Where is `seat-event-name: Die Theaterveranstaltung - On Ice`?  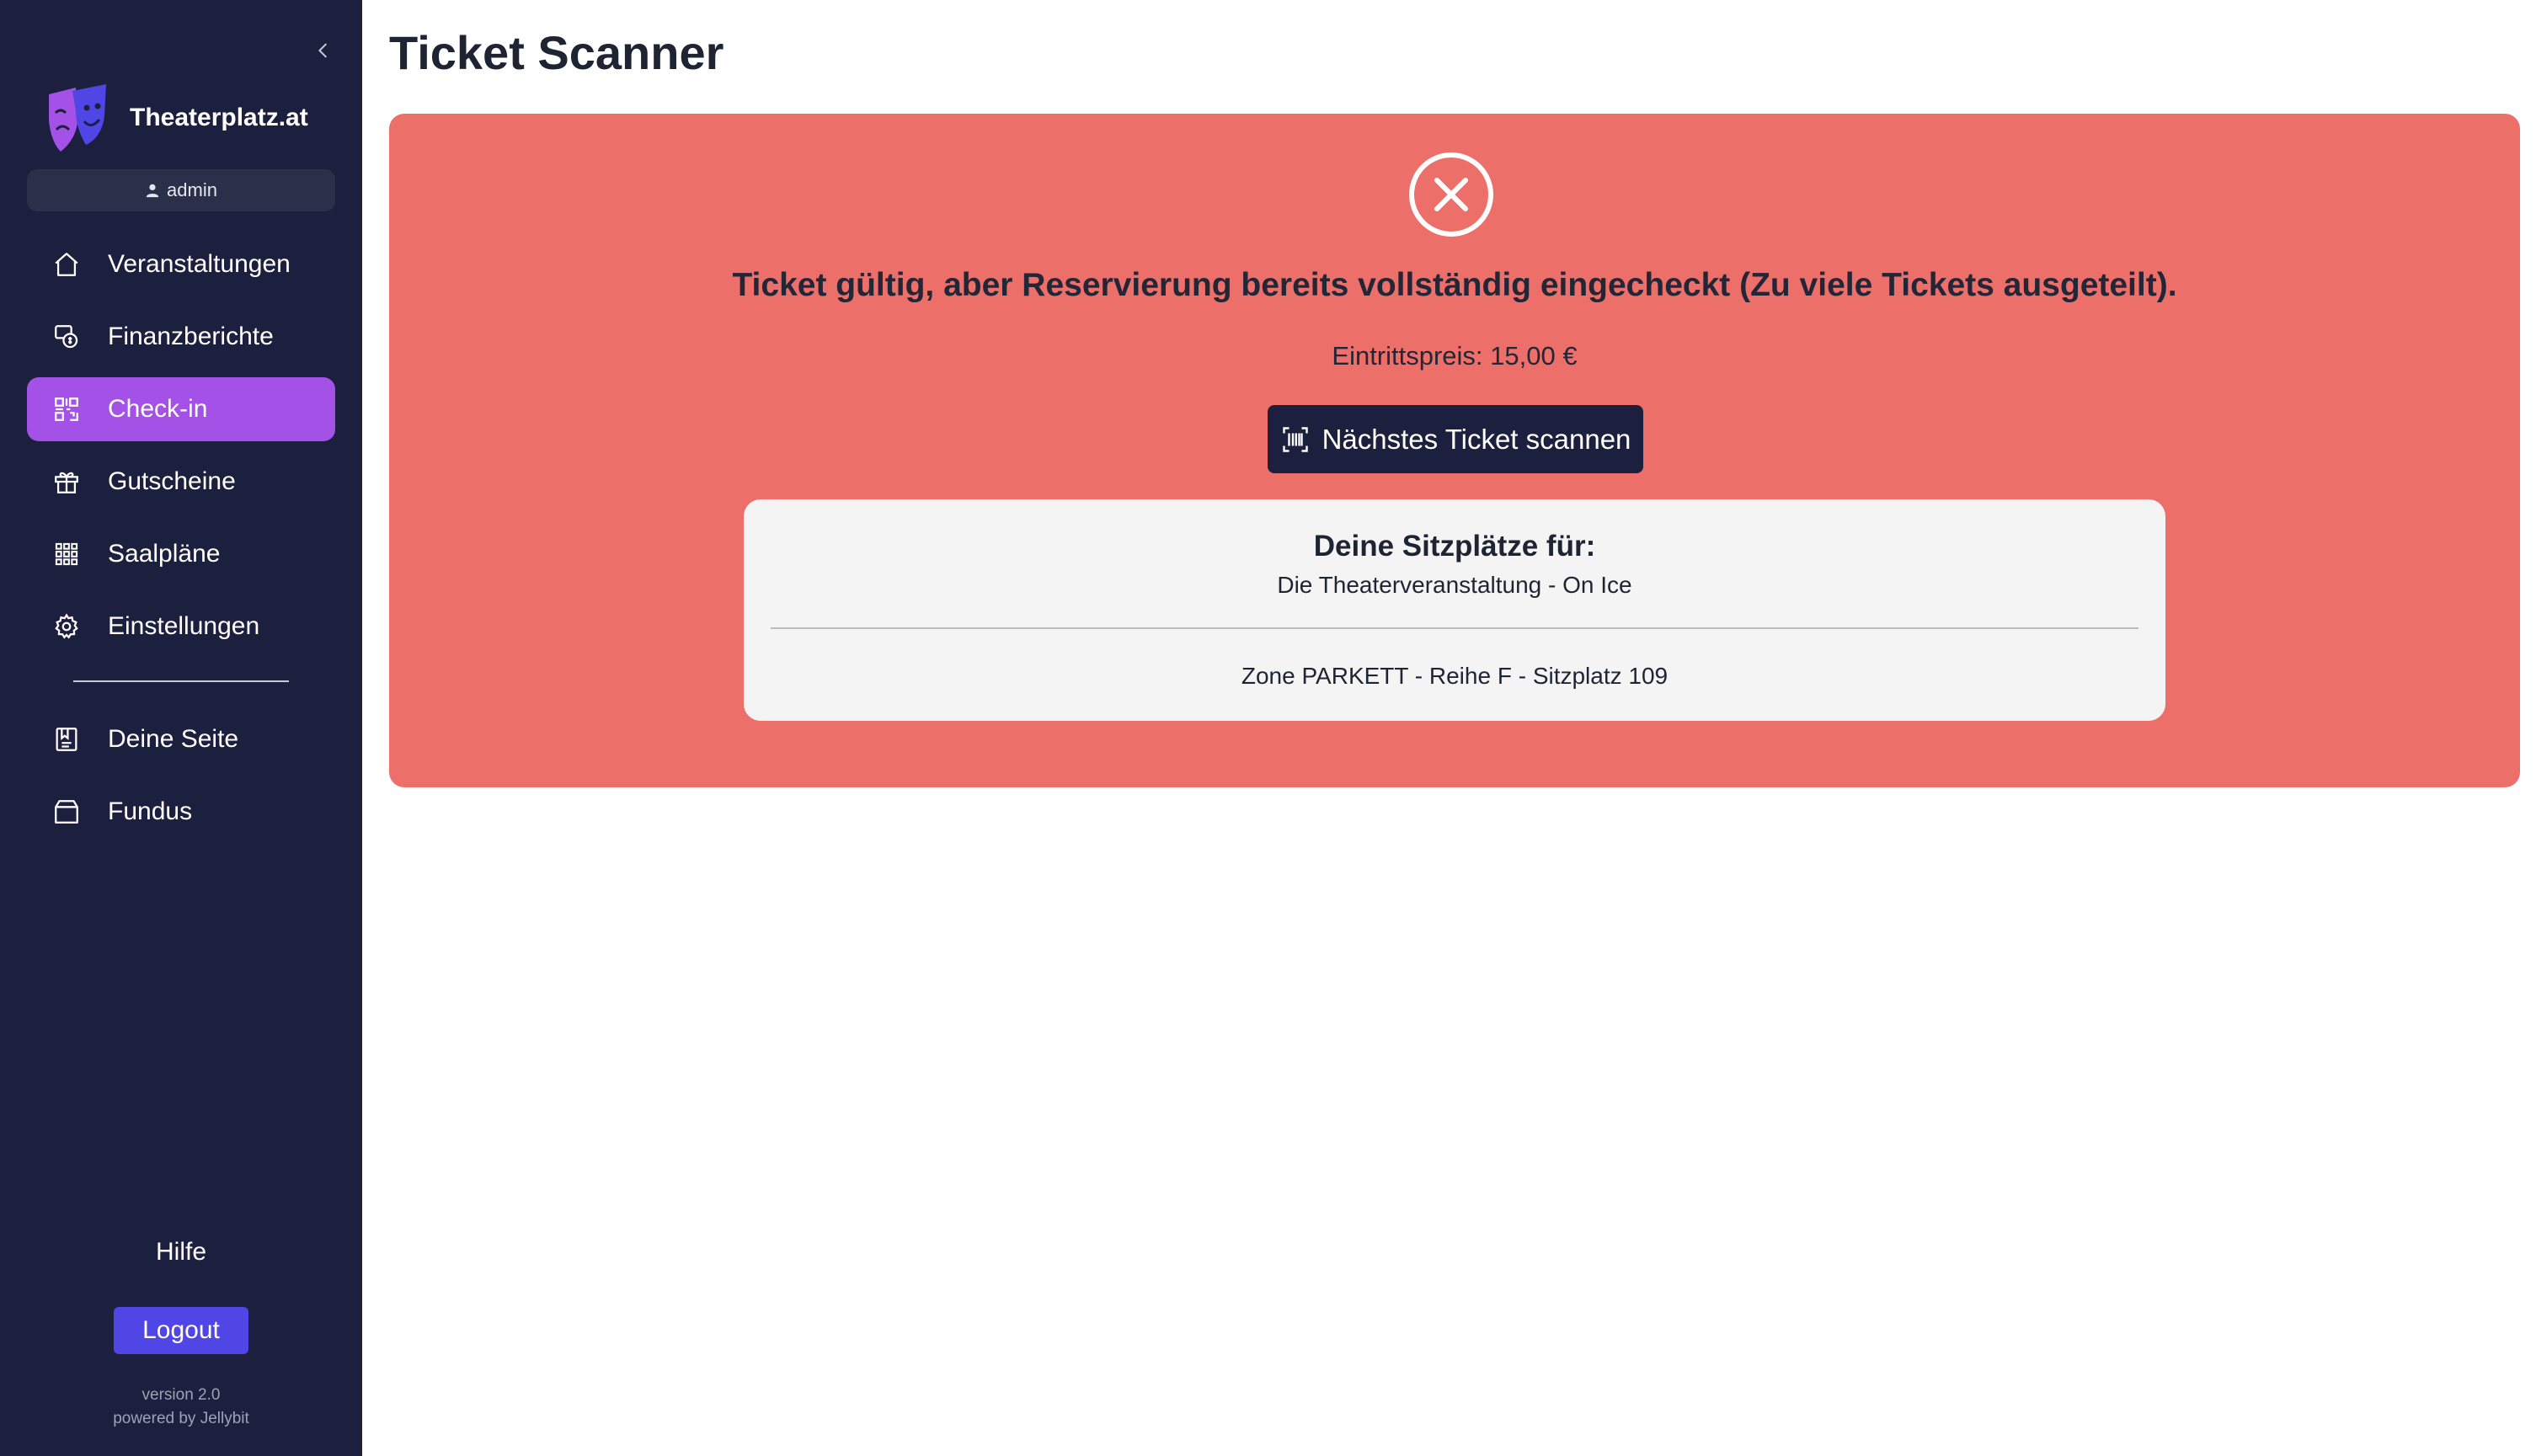 seat-event-name: Die Theaterveranstaltung - On Ice is located at coordinates (1454, 585).